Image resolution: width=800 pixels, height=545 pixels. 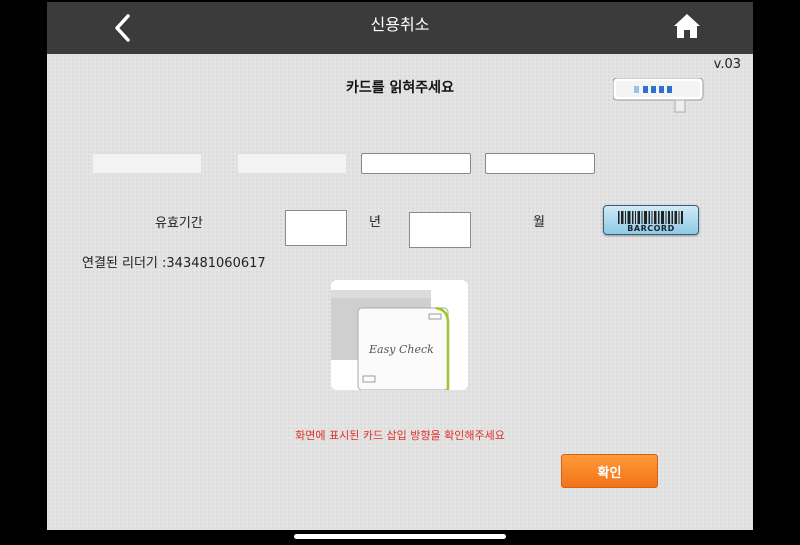 What do you see at coordinates (179, 223) in the screenshot?
I see `expiry-label: 유효기간` at bounding box center [179, 223].